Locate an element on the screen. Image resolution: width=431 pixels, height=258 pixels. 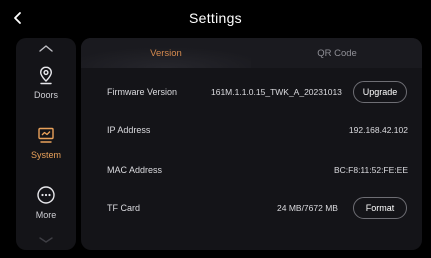
ip-address-value: 192.168.42.102 is located at coordinates (378, 130).